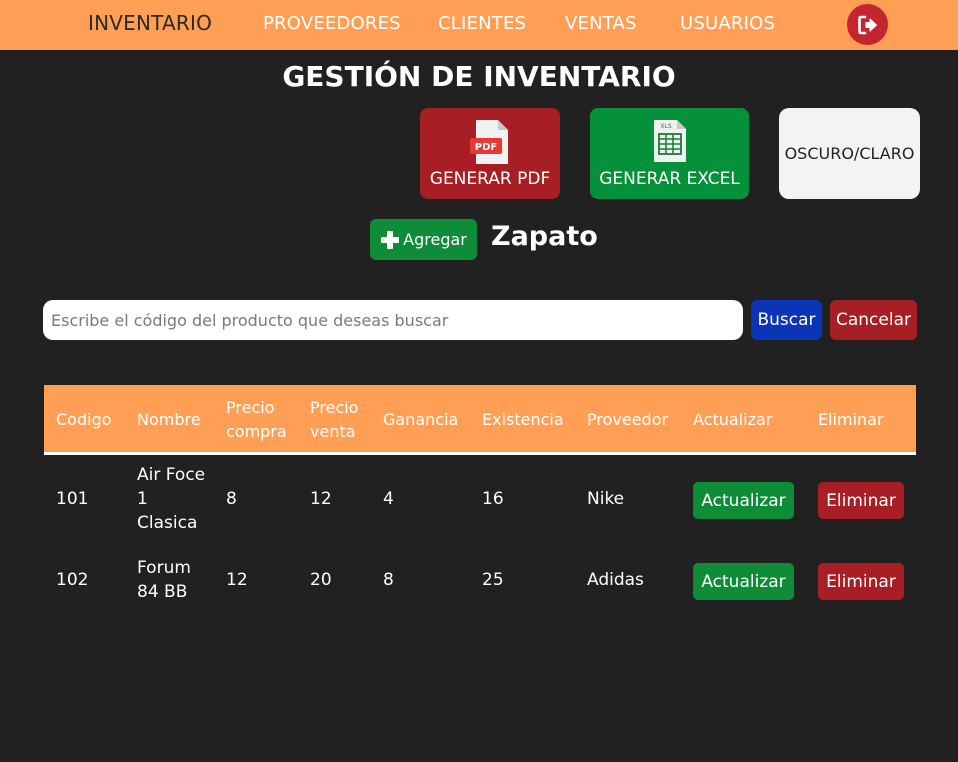 Image resolution: width=958 pixels, height=762 pixels. Describe the element at coordinates (851, 419) in the screenshot. I see `header-eliminar: Eliminar` at that location.